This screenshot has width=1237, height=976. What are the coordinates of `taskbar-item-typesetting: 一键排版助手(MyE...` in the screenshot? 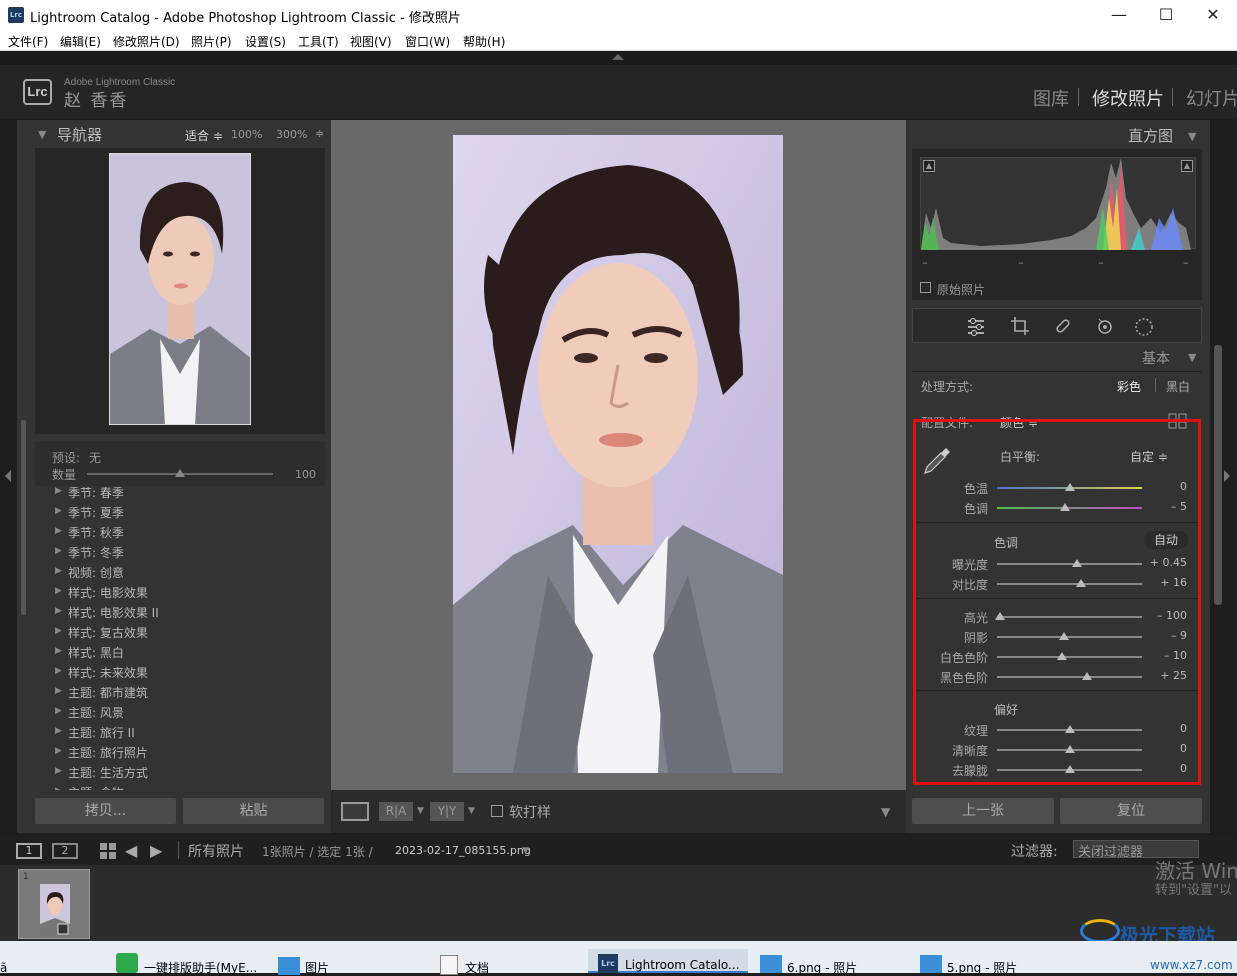 It's located at (200, 967).